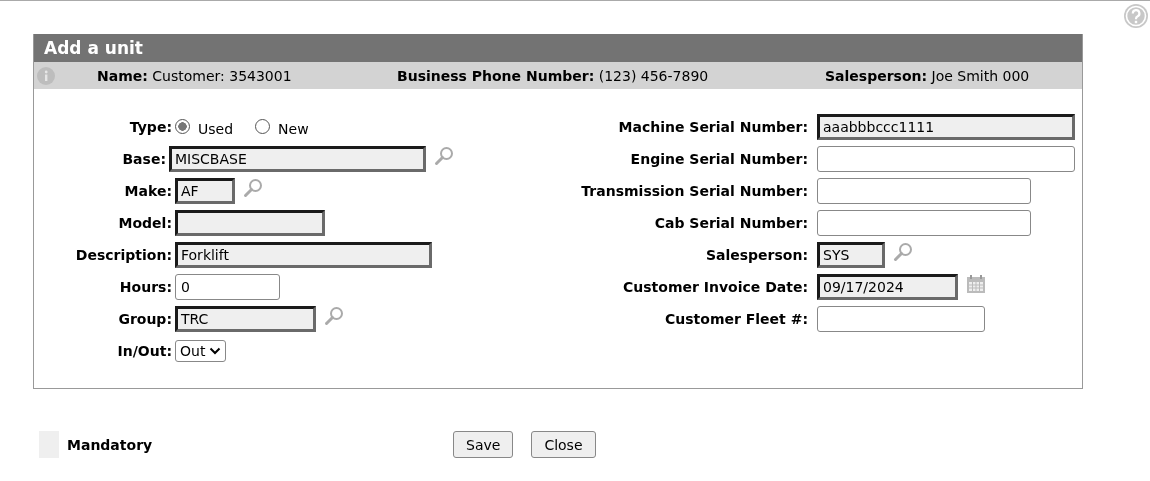  What do you see at coordinates (303, 255) in the screenshot?
I see `input-field: Forklift` at bounding box center [303, 255].